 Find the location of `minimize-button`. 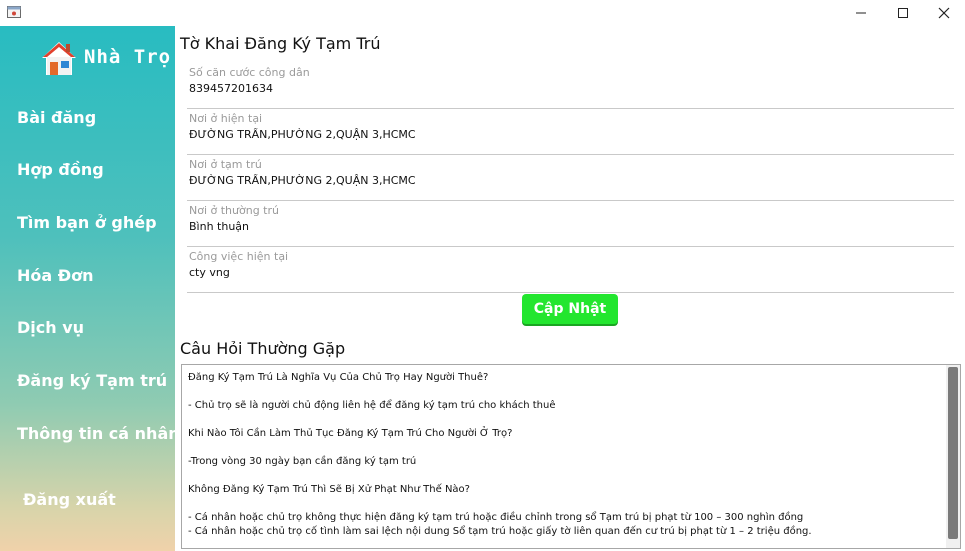

minimize-button is located at coordinates (861, 13).